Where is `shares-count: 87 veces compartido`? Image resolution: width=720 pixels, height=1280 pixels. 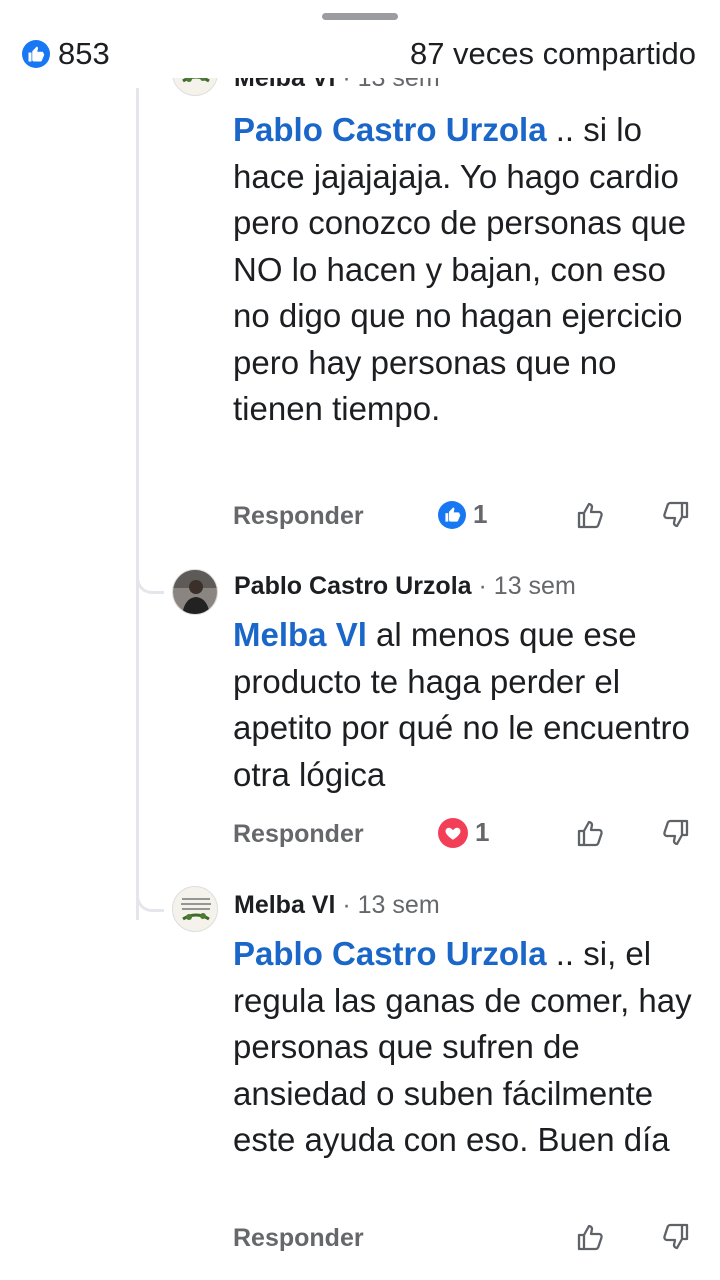 shares-count: 87 veces compartido is located at coordinates (553, 54).